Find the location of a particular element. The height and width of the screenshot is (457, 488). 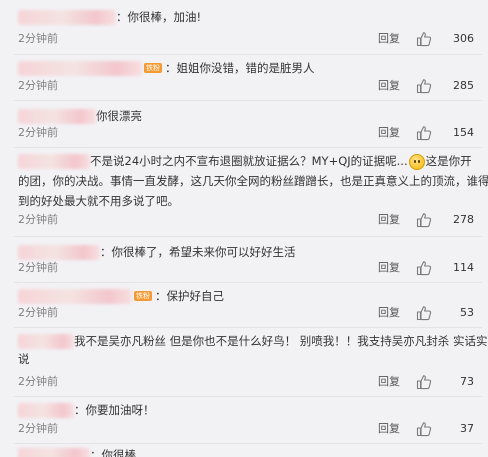

like-button: 37 is located at coordinates (445, 429).